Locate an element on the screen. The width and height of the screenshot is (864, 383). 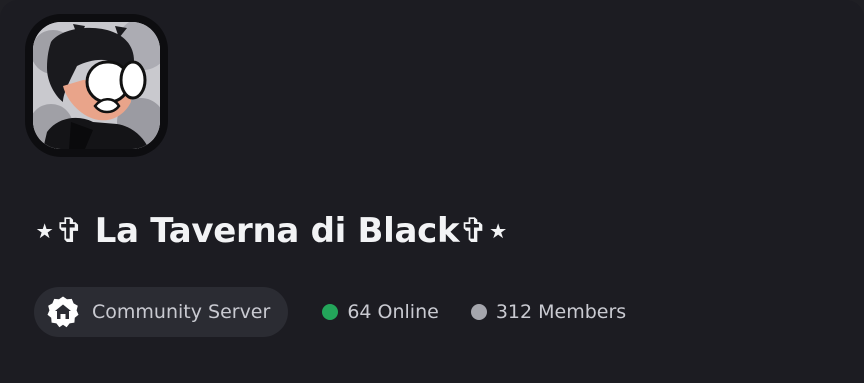
community-server-label: Community Server is located at coordinates (181, 312).